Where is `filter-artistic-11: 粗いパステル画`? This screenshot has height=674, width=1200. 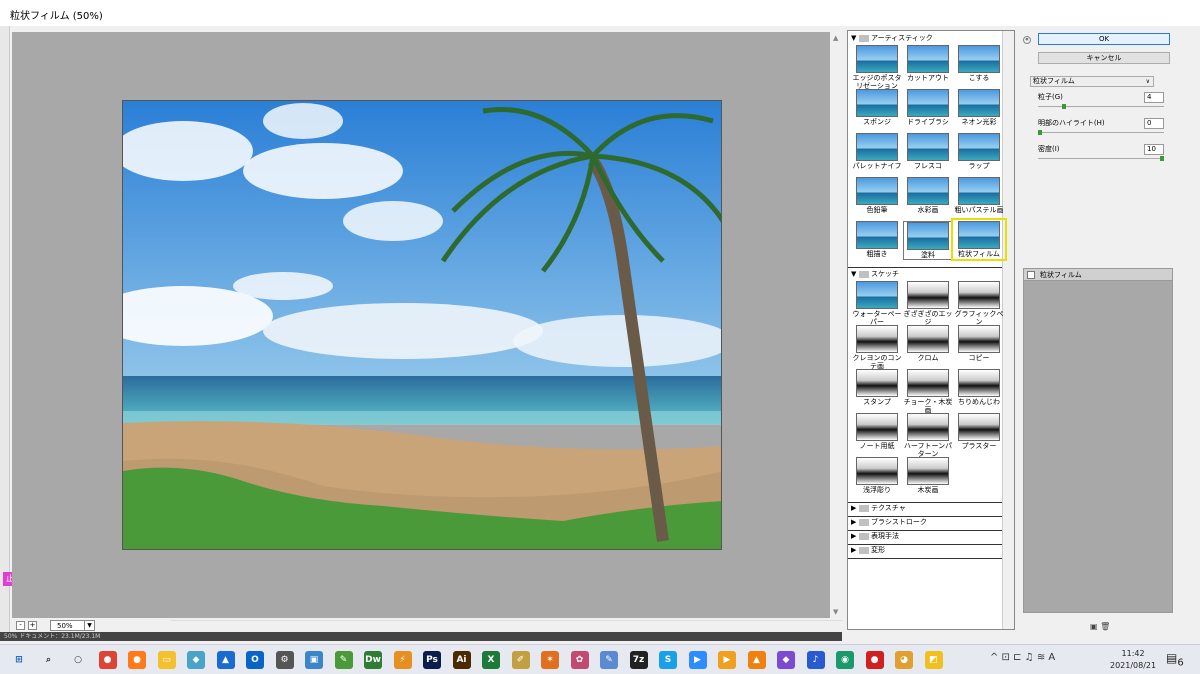
filter-artistic-11: 粗いパステル画 is located at coordinates (979, 195).